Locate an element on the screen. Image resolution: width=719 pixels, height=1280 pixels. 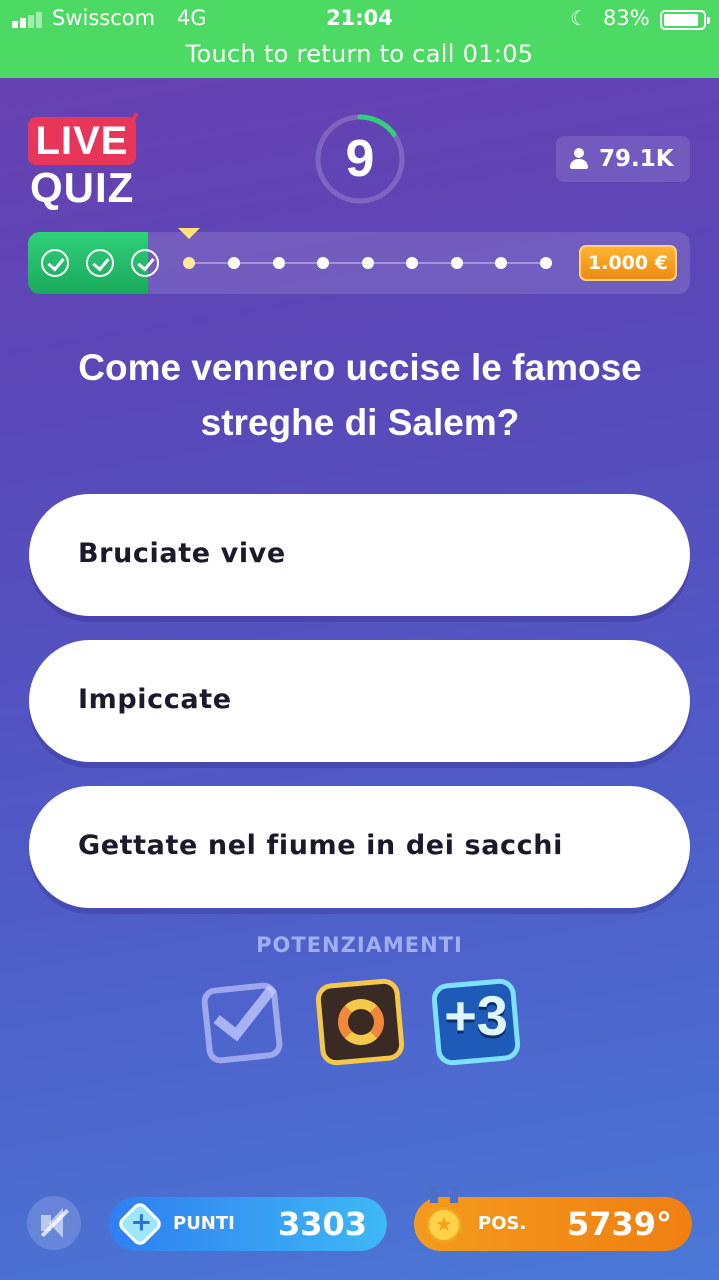
viewer-count: 79.1K is located at coordinates (636, 159).